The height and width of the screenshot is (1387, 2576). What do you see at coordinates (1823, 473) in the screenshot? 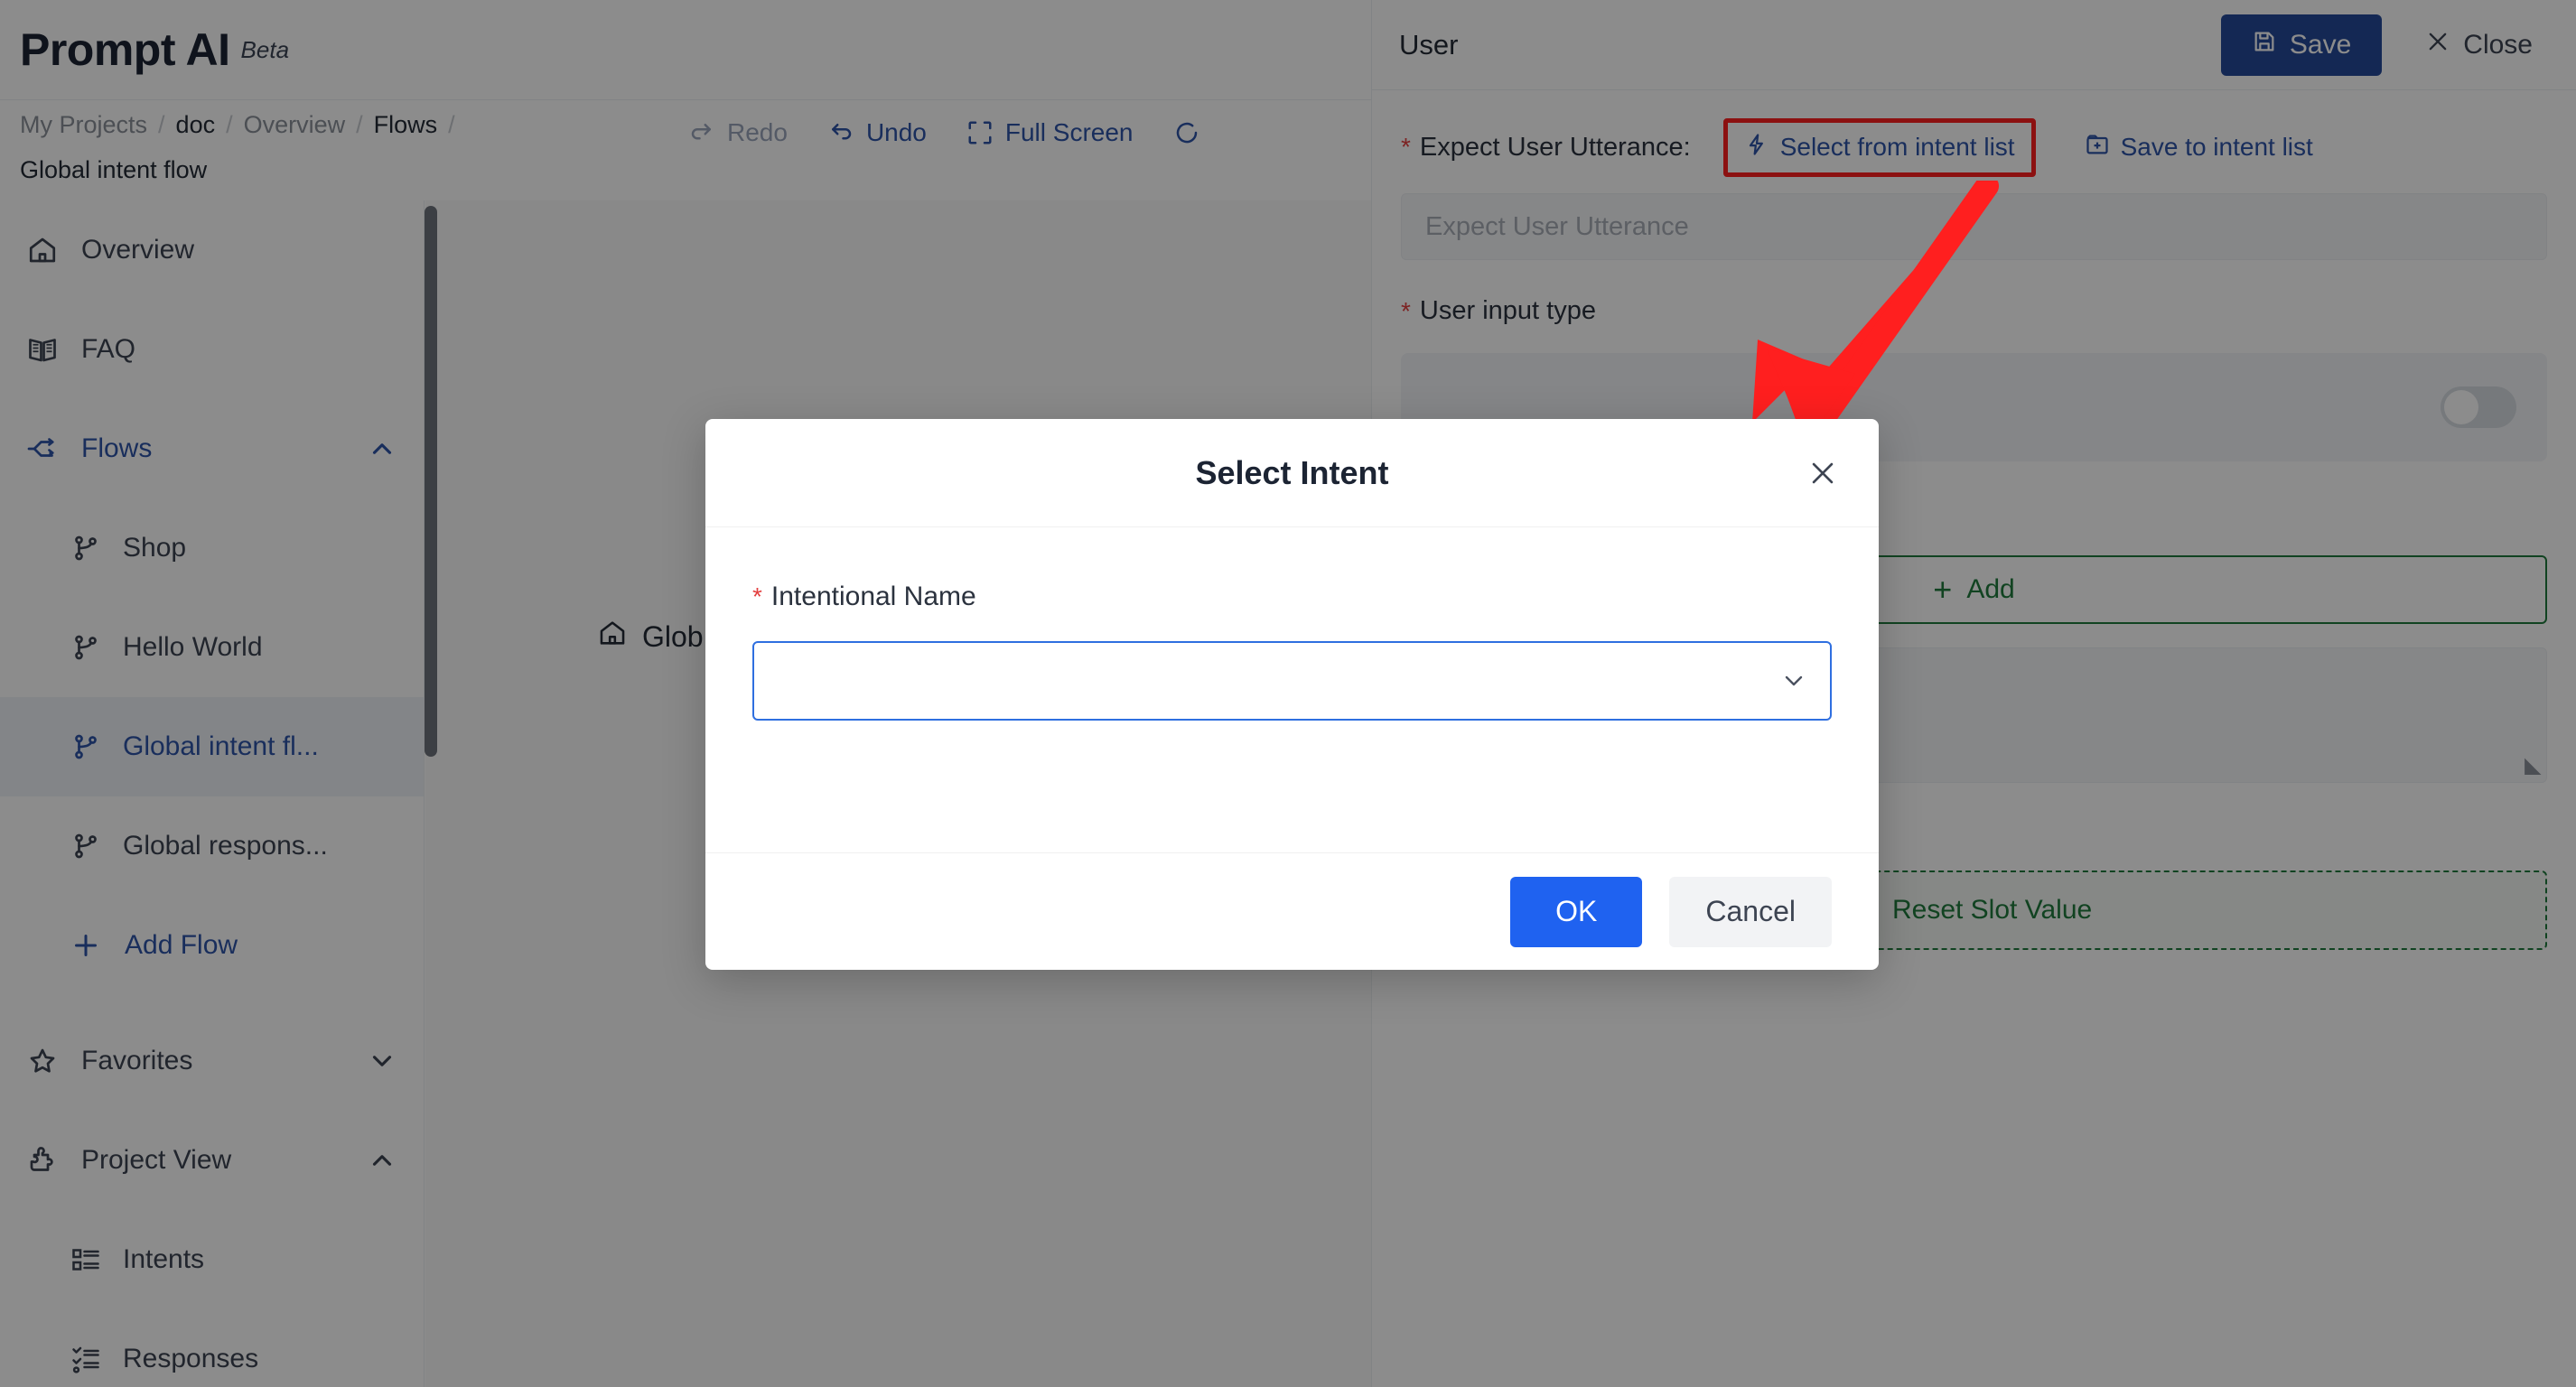
I see `modal-close-icon` at bounding box center [1823, 473].